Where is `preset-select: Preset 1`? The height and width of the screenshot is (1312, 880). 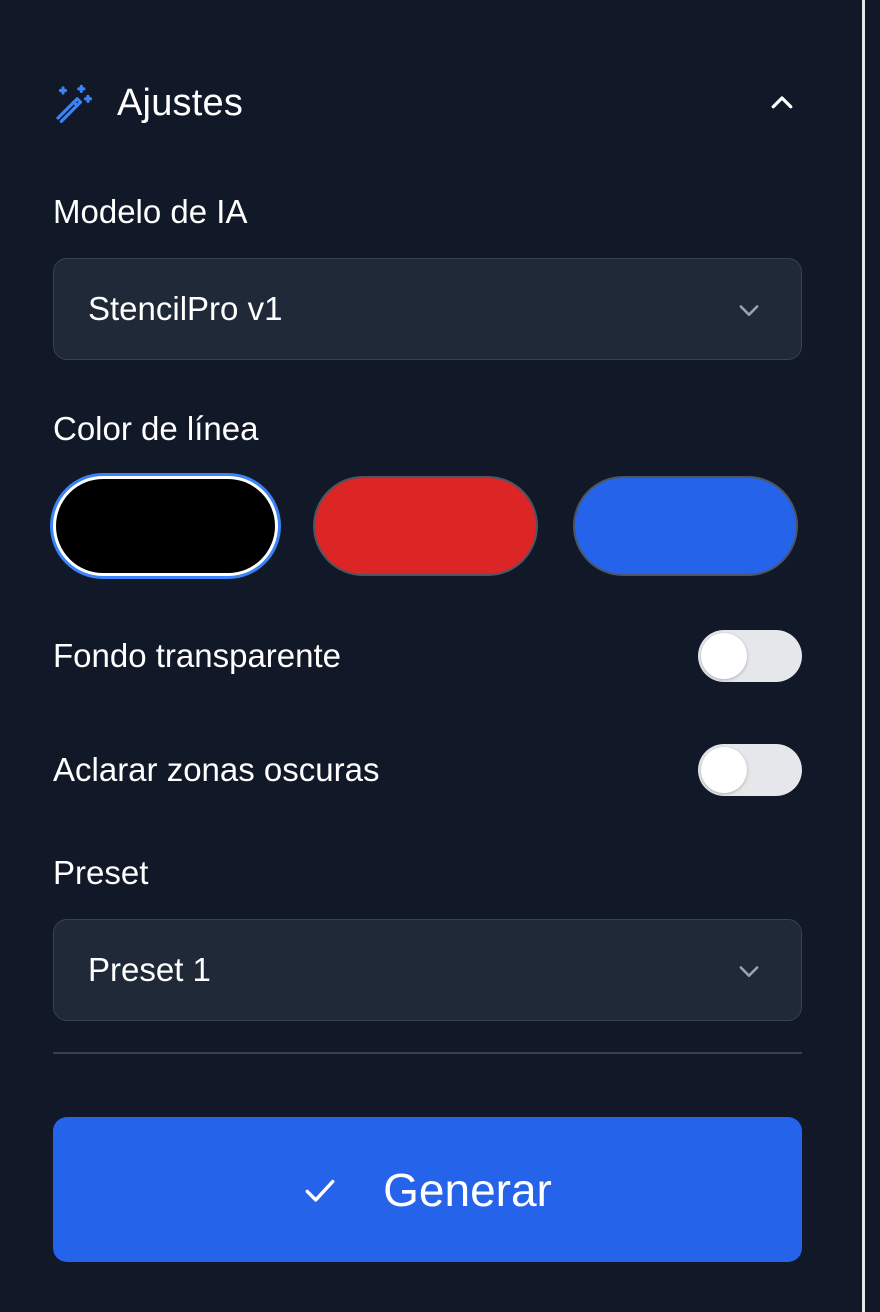 preset-select: Preset 1 is located at coordinates (427, 970).